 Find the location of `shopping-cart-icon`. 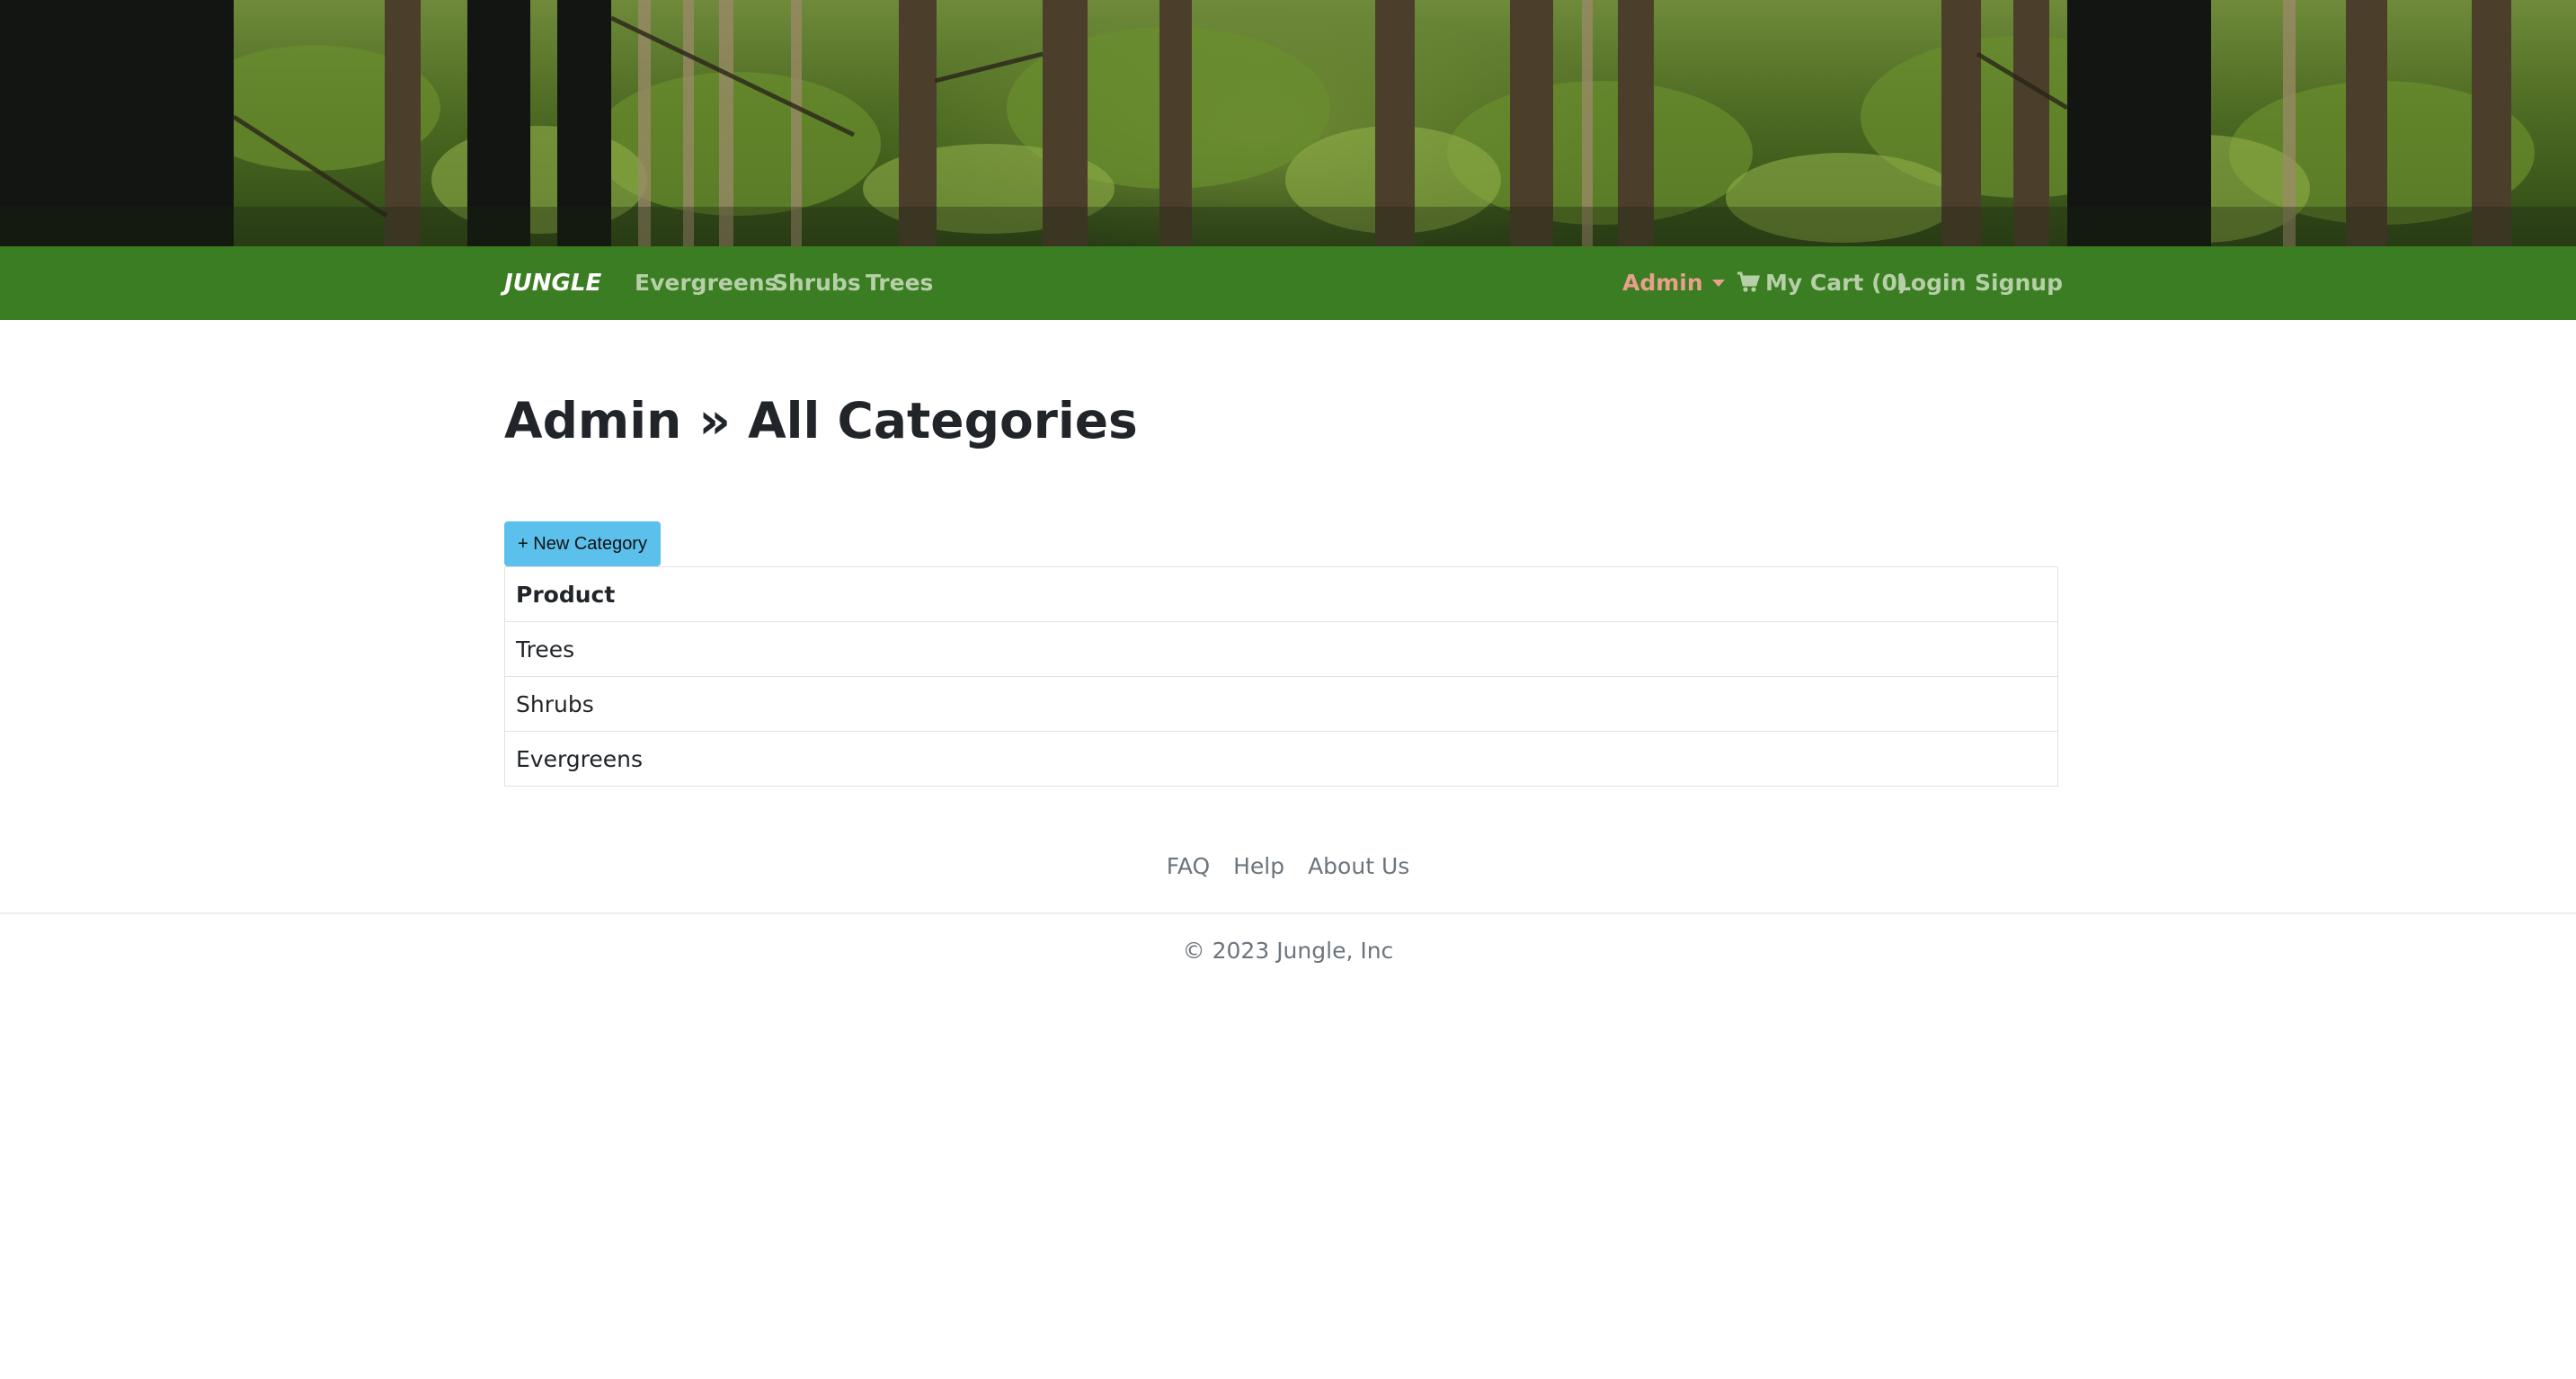

shopping-cart-icon is located at coordinates (1749, 286).